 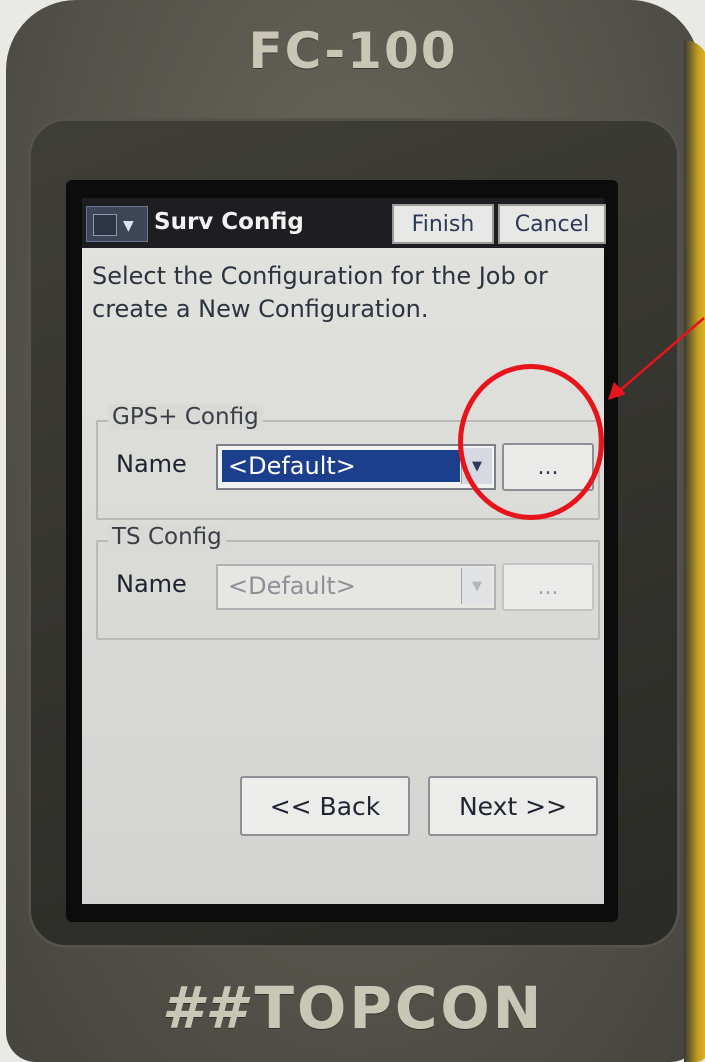 I want to click on cancel-button: Cancel, so click(x=552, y=224).